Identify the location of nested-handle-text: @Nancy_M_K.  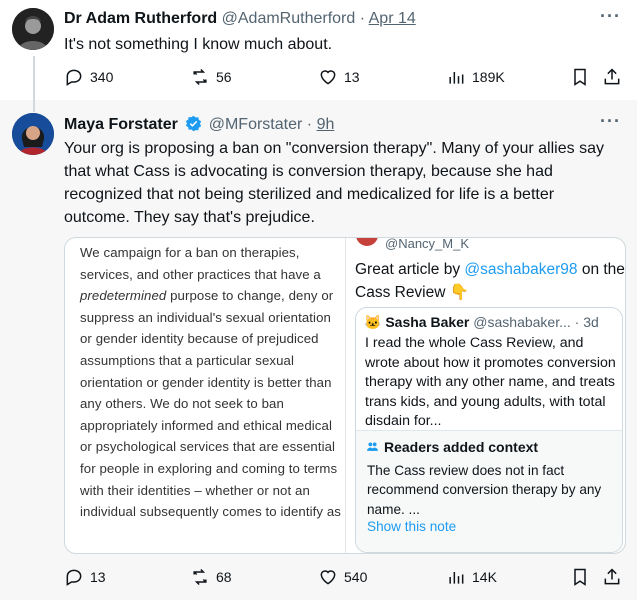
(427, 244).